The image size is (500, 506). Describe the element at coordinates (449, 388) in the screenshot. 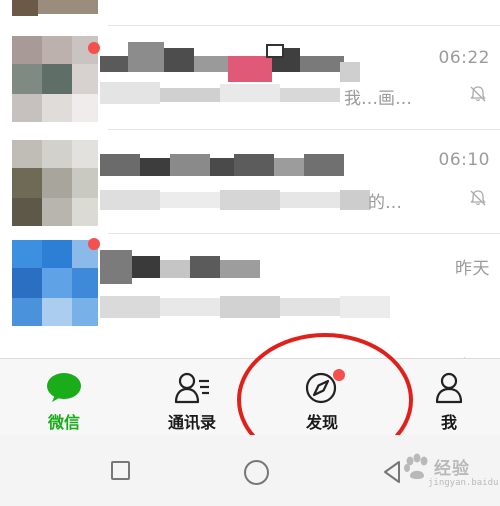

I see `person-icon` at that location.